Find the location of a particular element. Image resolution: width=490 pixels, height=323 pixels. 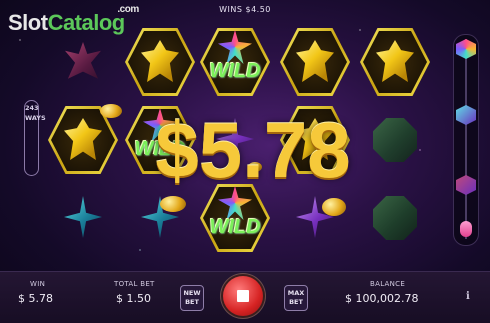

win-label: WIN is located at coordinates (38, 284).